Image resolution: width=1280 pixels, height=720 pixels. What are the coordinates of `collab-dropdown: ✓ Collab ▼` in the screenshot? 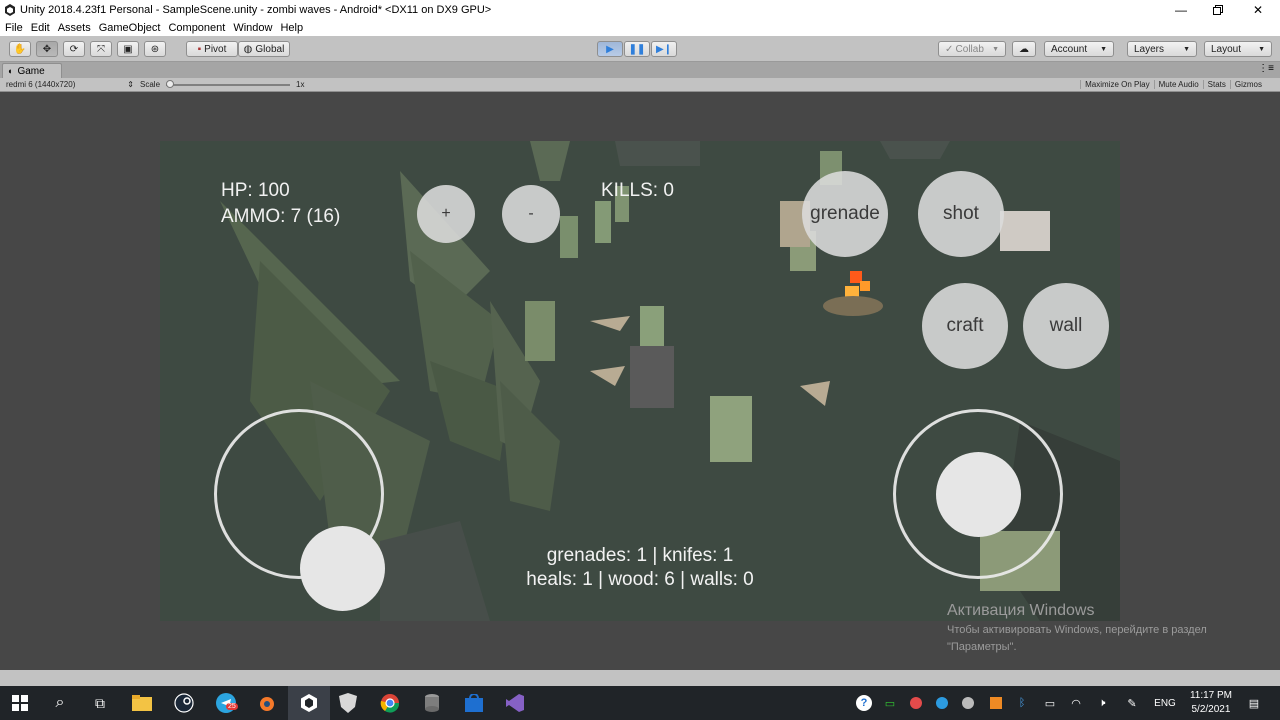 It's located at (972, 49).